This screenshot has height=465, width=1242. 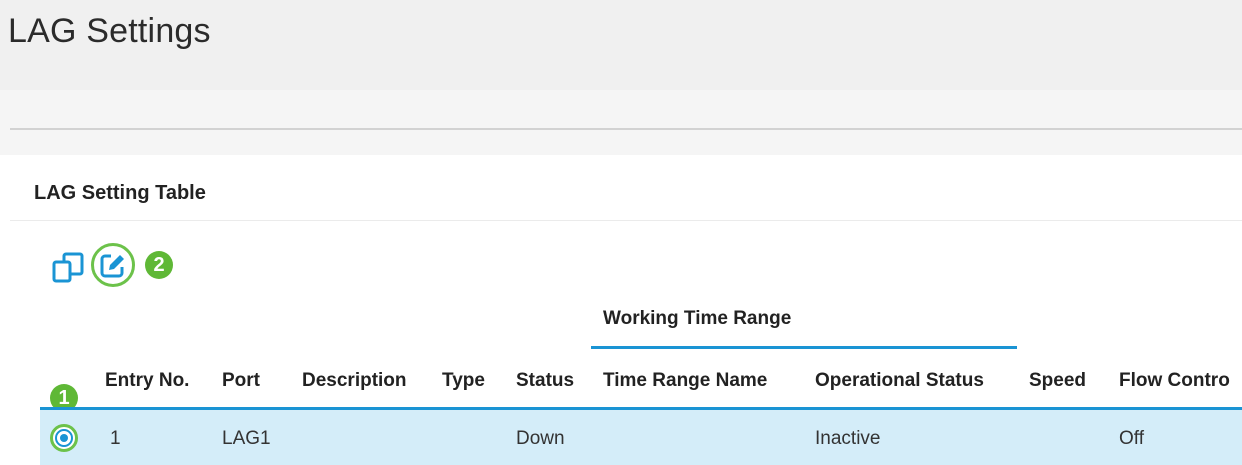 I want to click on edit-icon, so click(x=112, y=266).